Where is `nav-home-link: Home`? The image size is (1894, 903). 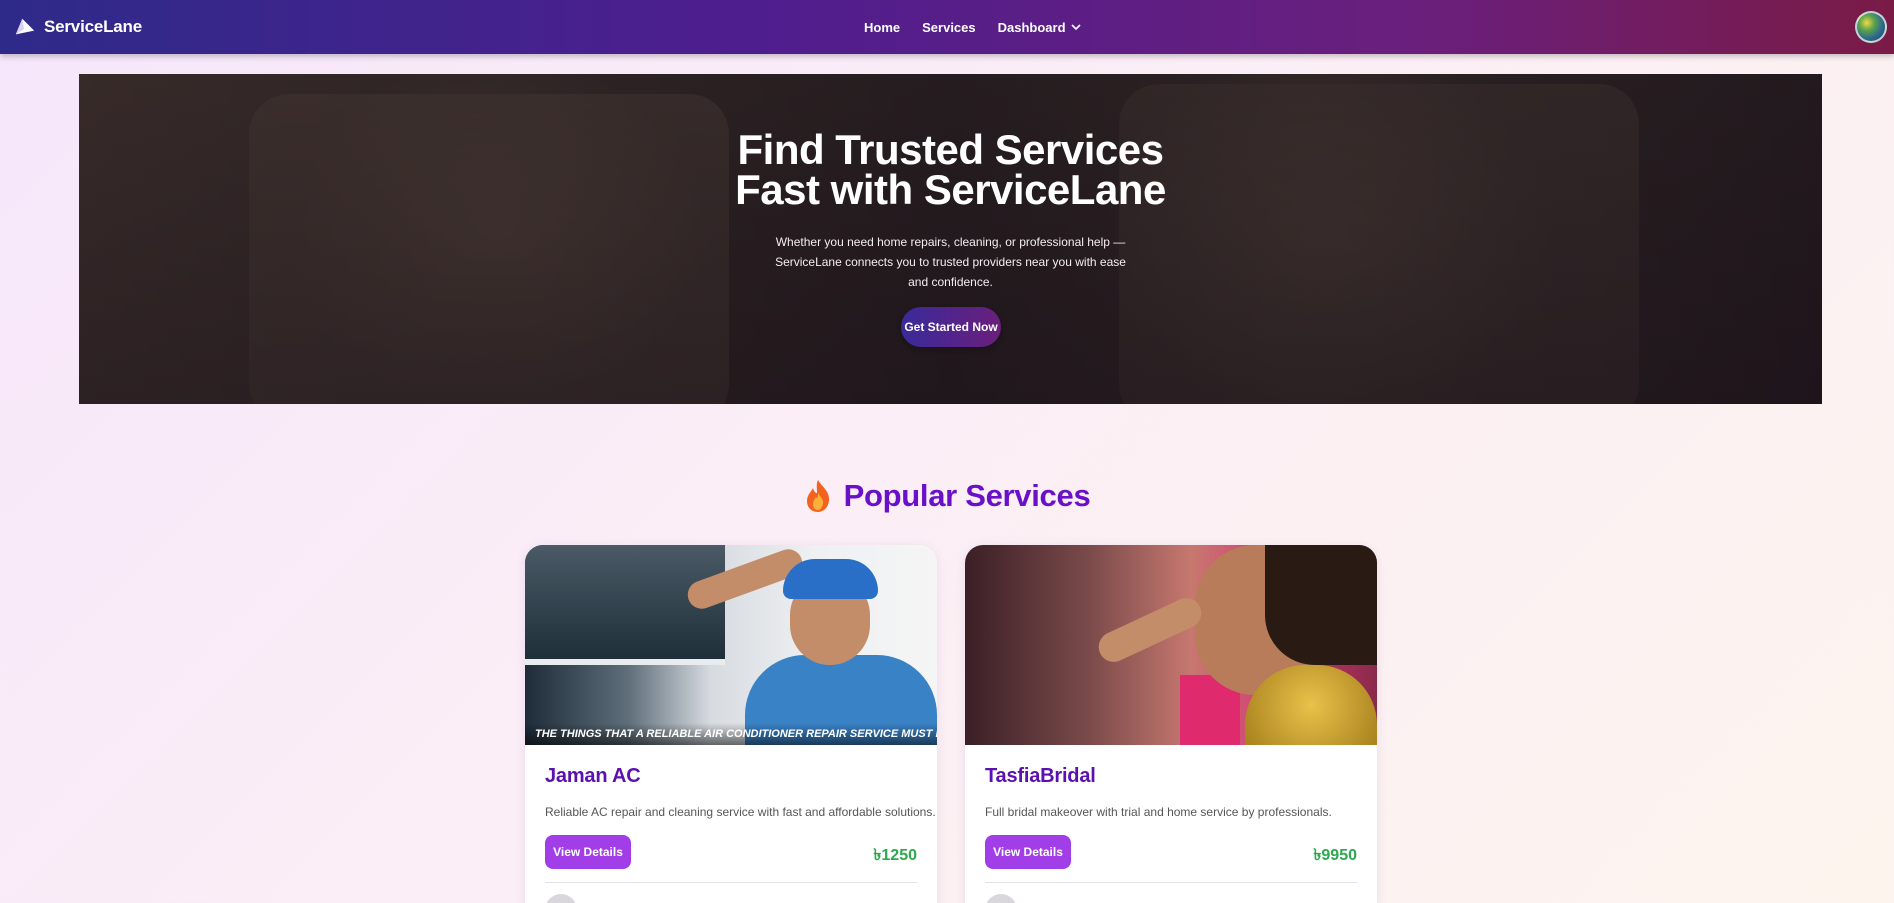
nav-home-link: Home is located at coordinates (882, 27).